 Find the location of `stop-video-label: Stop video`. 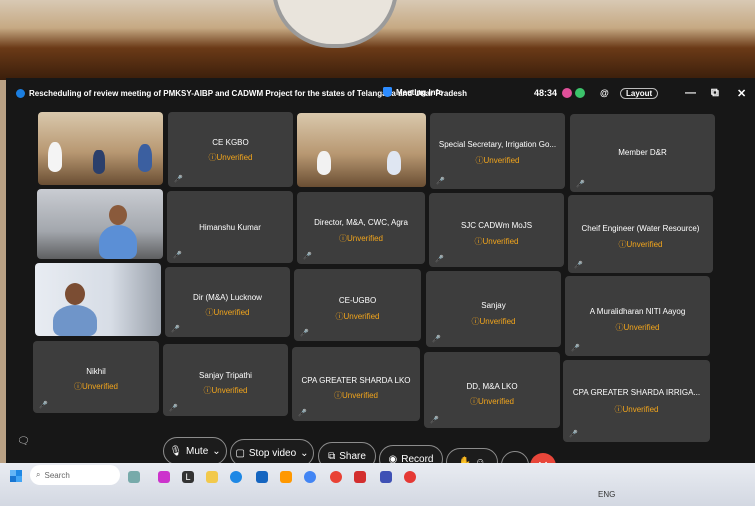

stop-video-label: Stop video is located at coordinates (272, 453).